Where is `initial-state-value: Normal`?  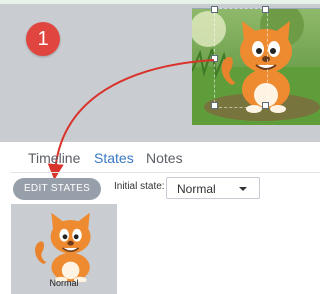 initial-state-value: Normal is located at coordinates (196, 189).